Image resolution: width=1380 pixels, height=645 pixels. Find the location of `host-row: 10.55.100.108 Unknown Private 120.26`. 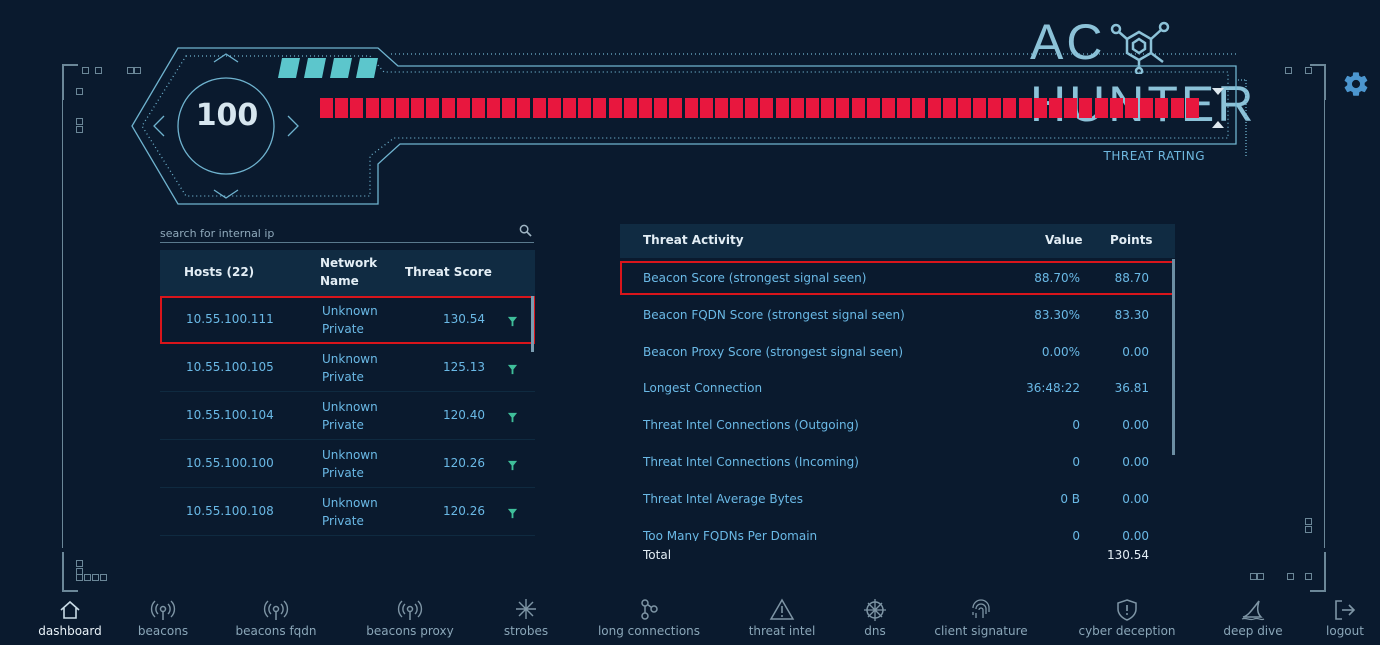

host-row: 10.55.100.108 Unknown Private 120.26 is located at coordinates (347, 512).